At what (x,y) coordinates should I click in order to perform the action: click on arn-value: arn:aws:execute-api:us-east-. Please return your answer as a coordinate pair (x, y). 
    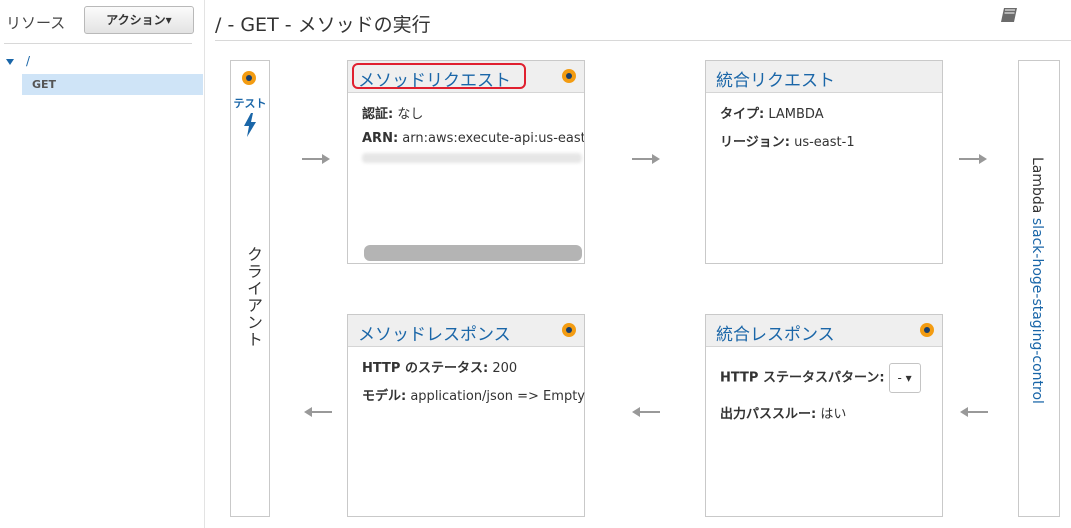
    Looking at the image, I should click on (493, 138).